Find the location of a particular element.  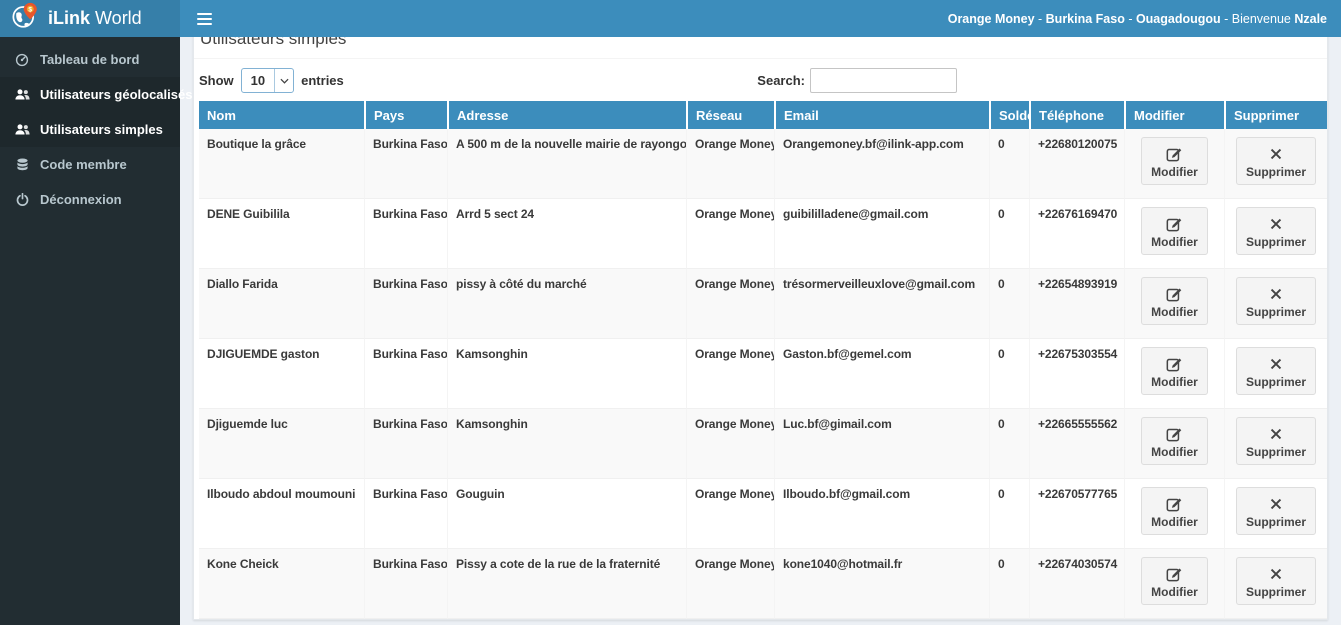

cell-nom: Diallo Farida is located at coordinates (281, 304).